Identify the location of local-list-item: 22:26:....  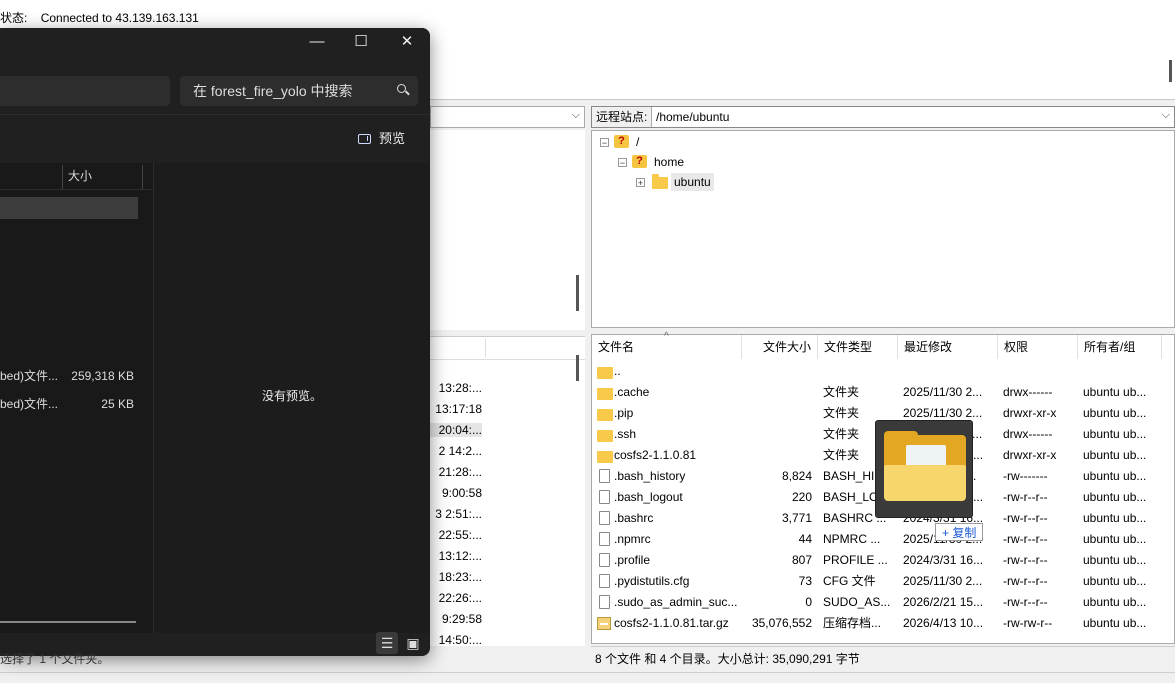
(456, 598).